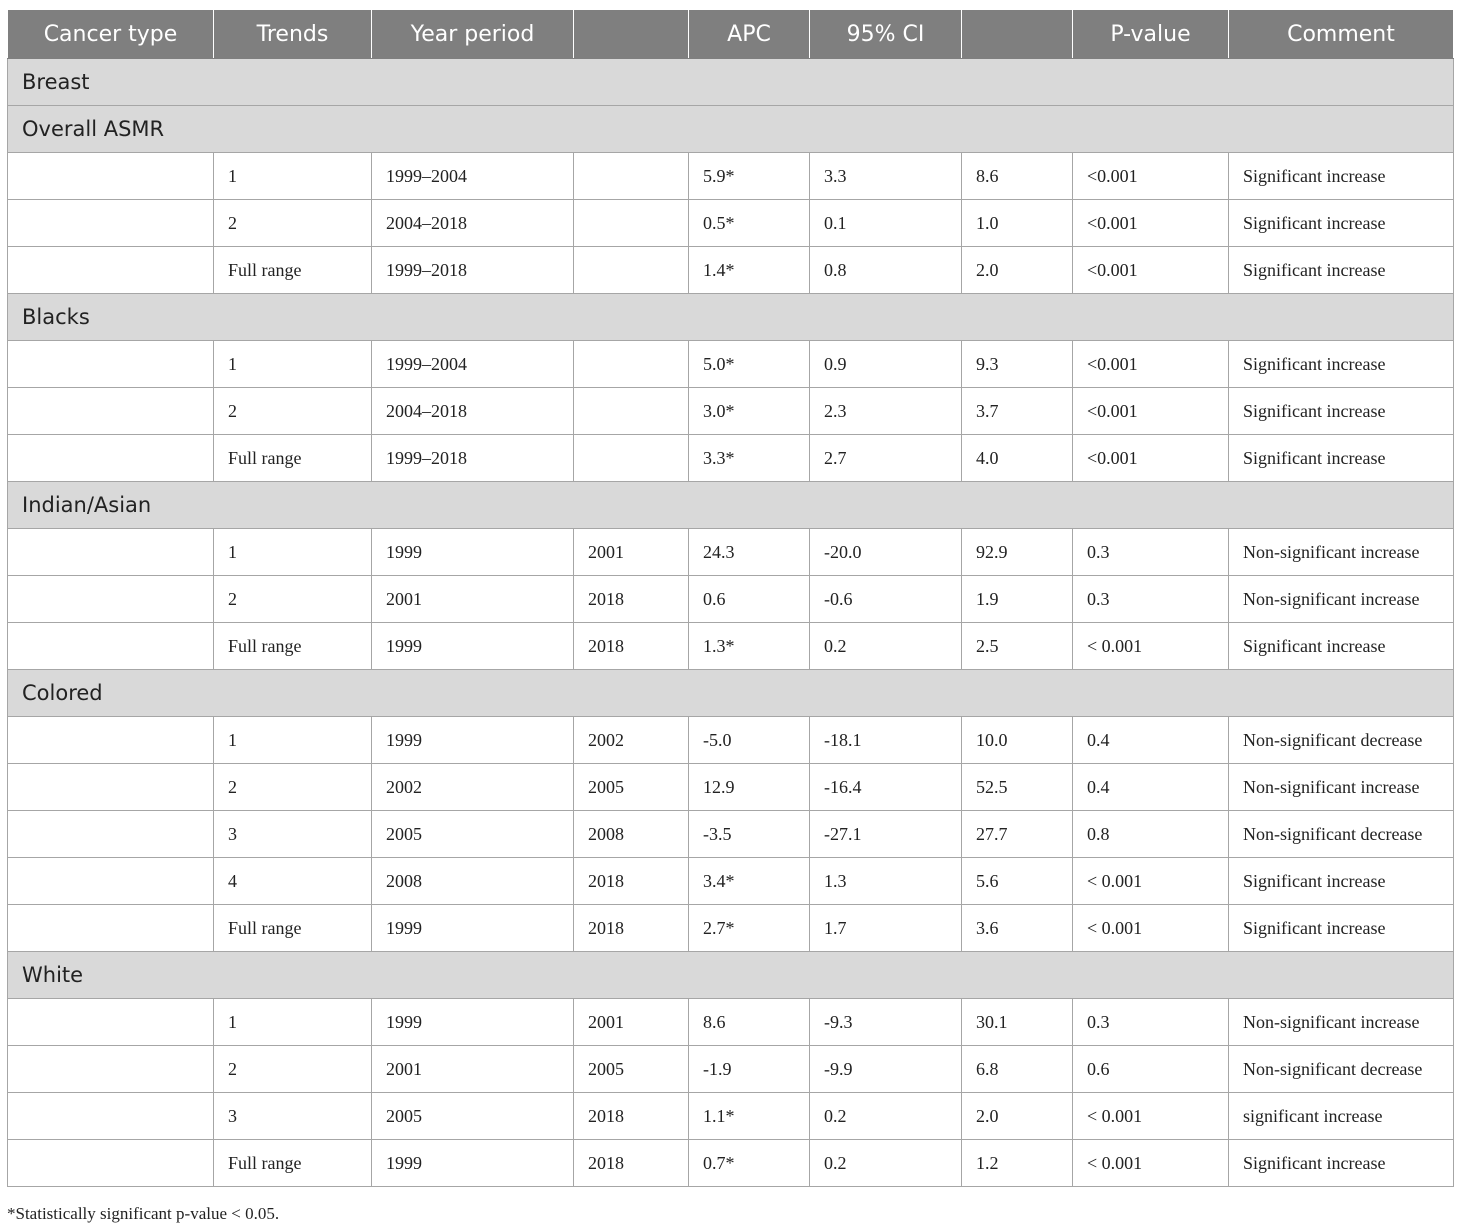 This screenshot has height=1231, width=1460. What do you see at coordinates (292, 1116) in the screenshot?
I see `table-cell: 3` at bounding box center [292, 1116].